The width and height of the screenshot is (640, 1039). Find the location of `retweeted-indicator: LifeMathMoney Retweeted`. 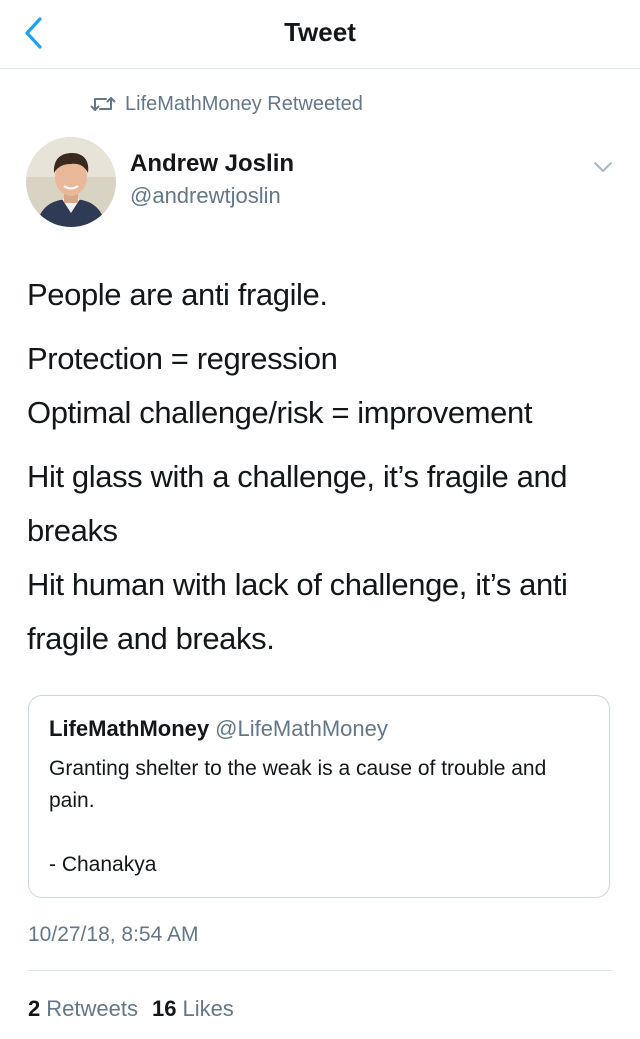

retweeted-indicator: LifeMathMoney Retweeted is located at coordinates (226, 104).